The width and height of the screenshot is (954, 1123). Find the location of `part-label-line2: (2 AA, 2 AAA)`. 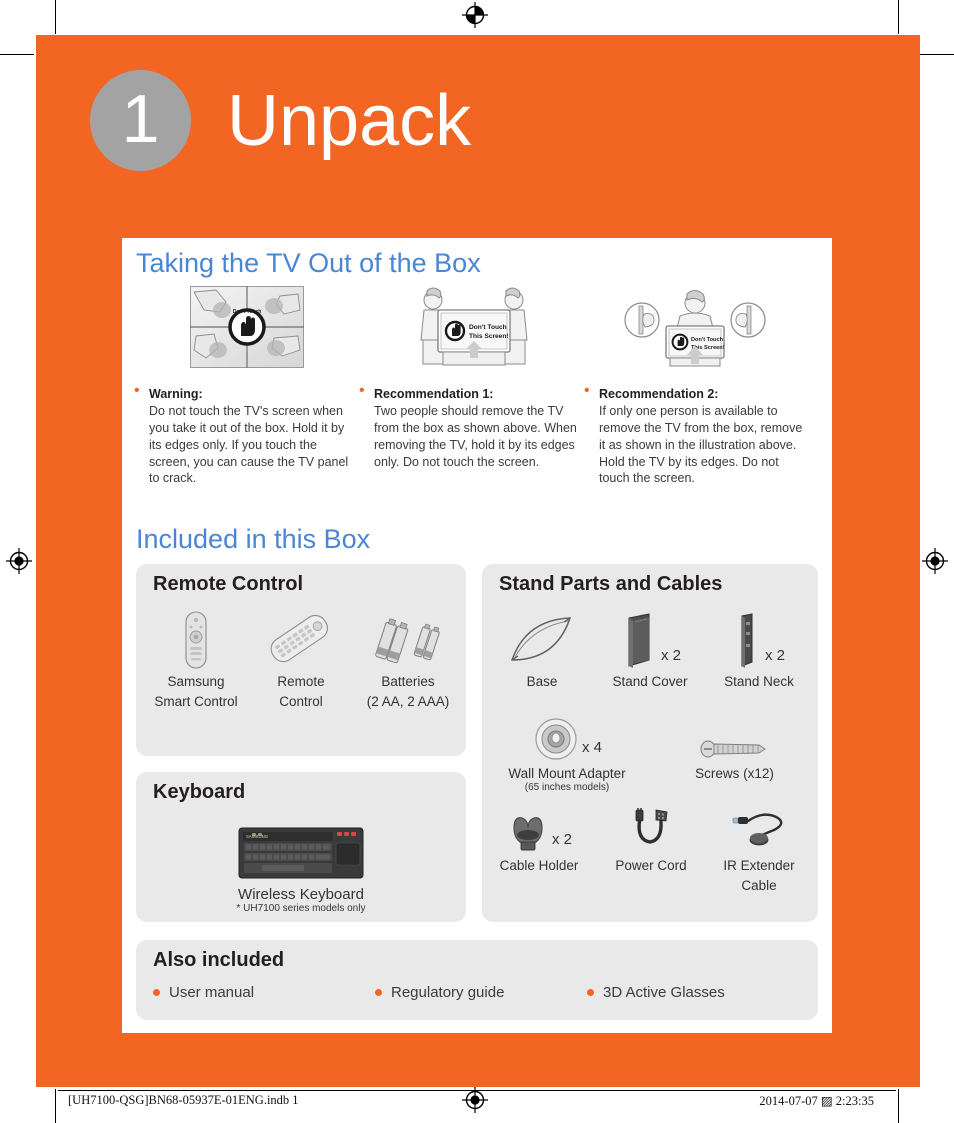

part-label-line2: (2 AA, 2 AAA) is located at coordinates (408, 701).